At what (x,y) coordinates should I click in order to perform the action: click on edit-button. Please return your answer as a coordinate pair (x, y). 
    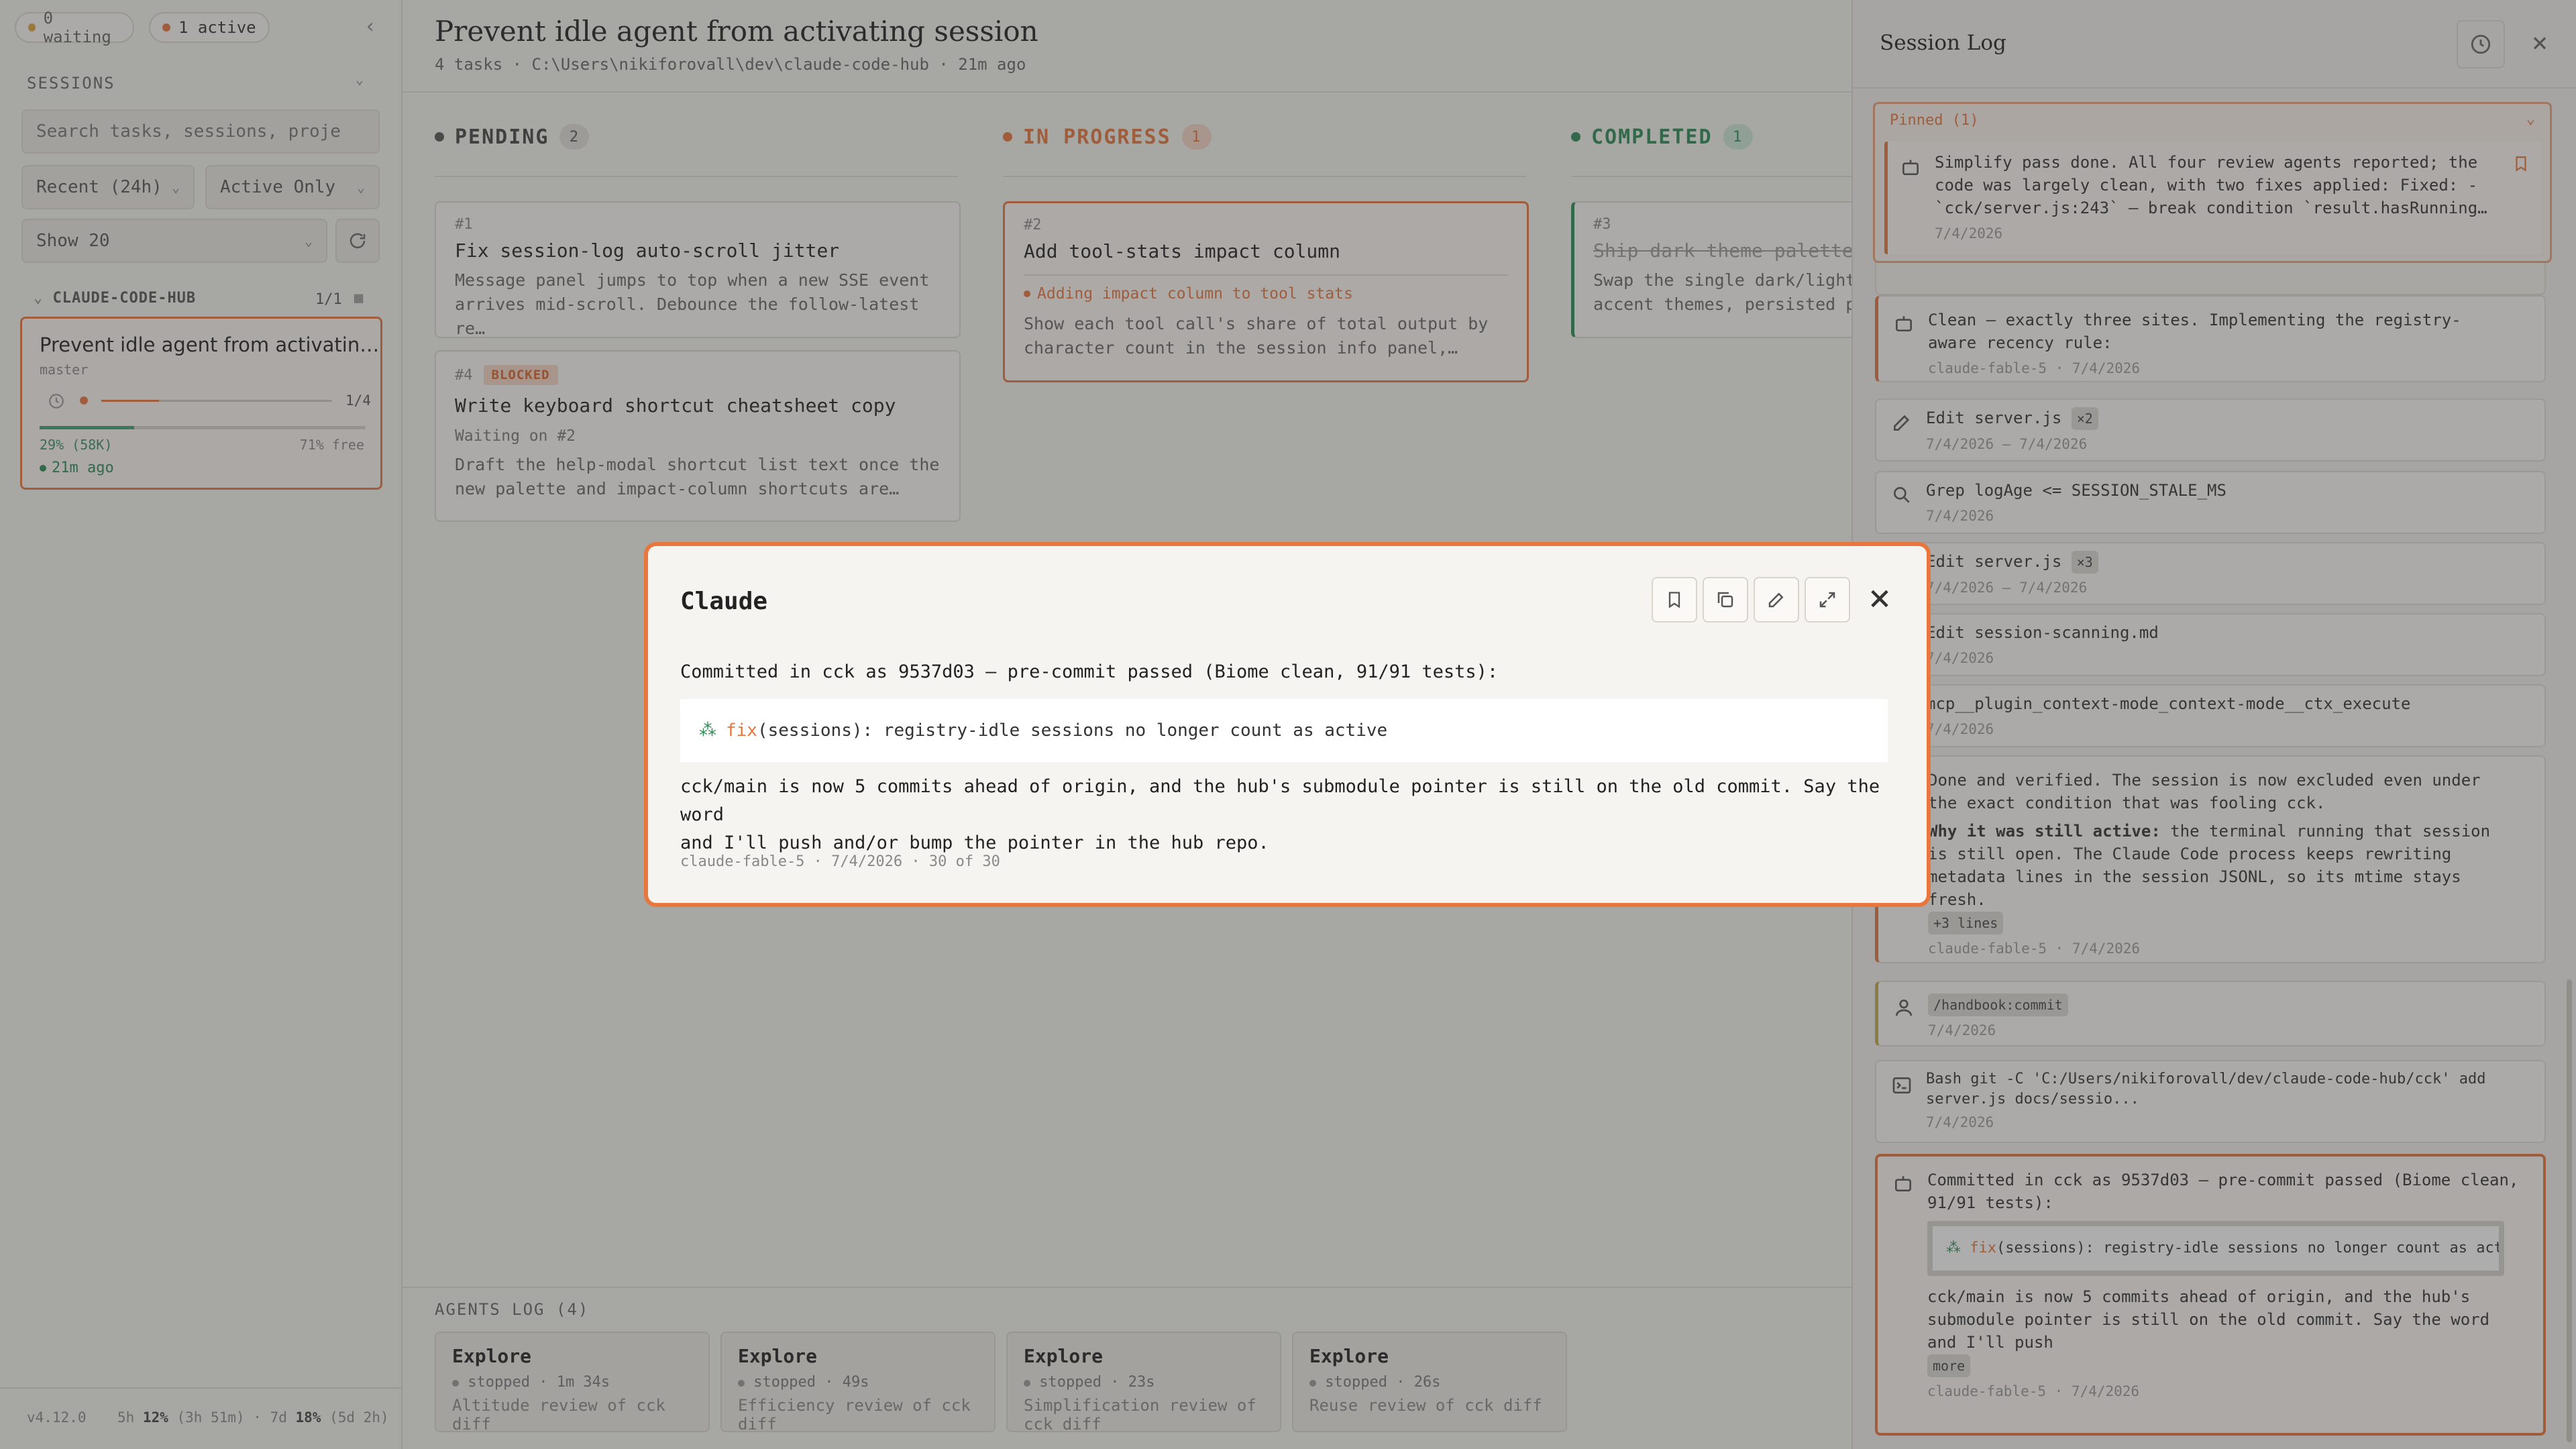
    Looking at the image, I should click on (1776, 600).